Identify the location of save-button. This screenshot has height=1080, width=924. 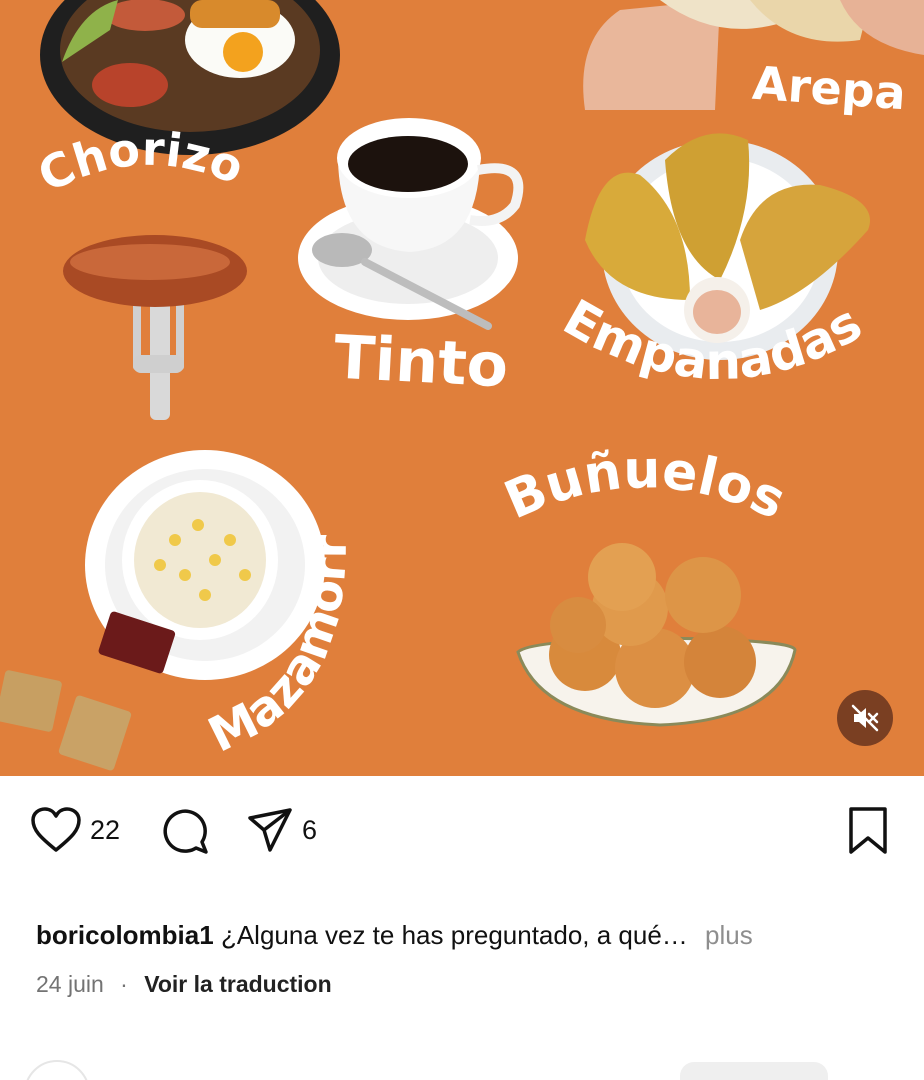
(868, 831).